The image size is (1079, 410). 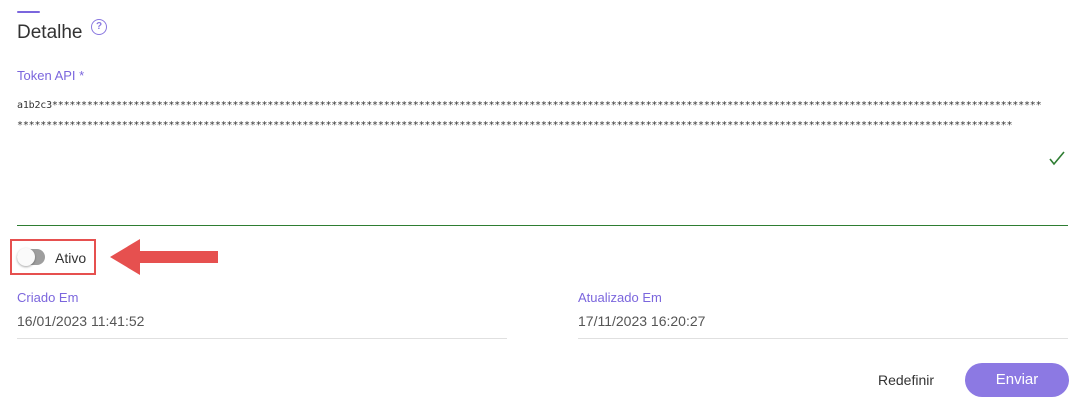 What do you see at coordinates (823, 338) in the screenshot?
I see `updated-underline` at bounding box center [823, 338].